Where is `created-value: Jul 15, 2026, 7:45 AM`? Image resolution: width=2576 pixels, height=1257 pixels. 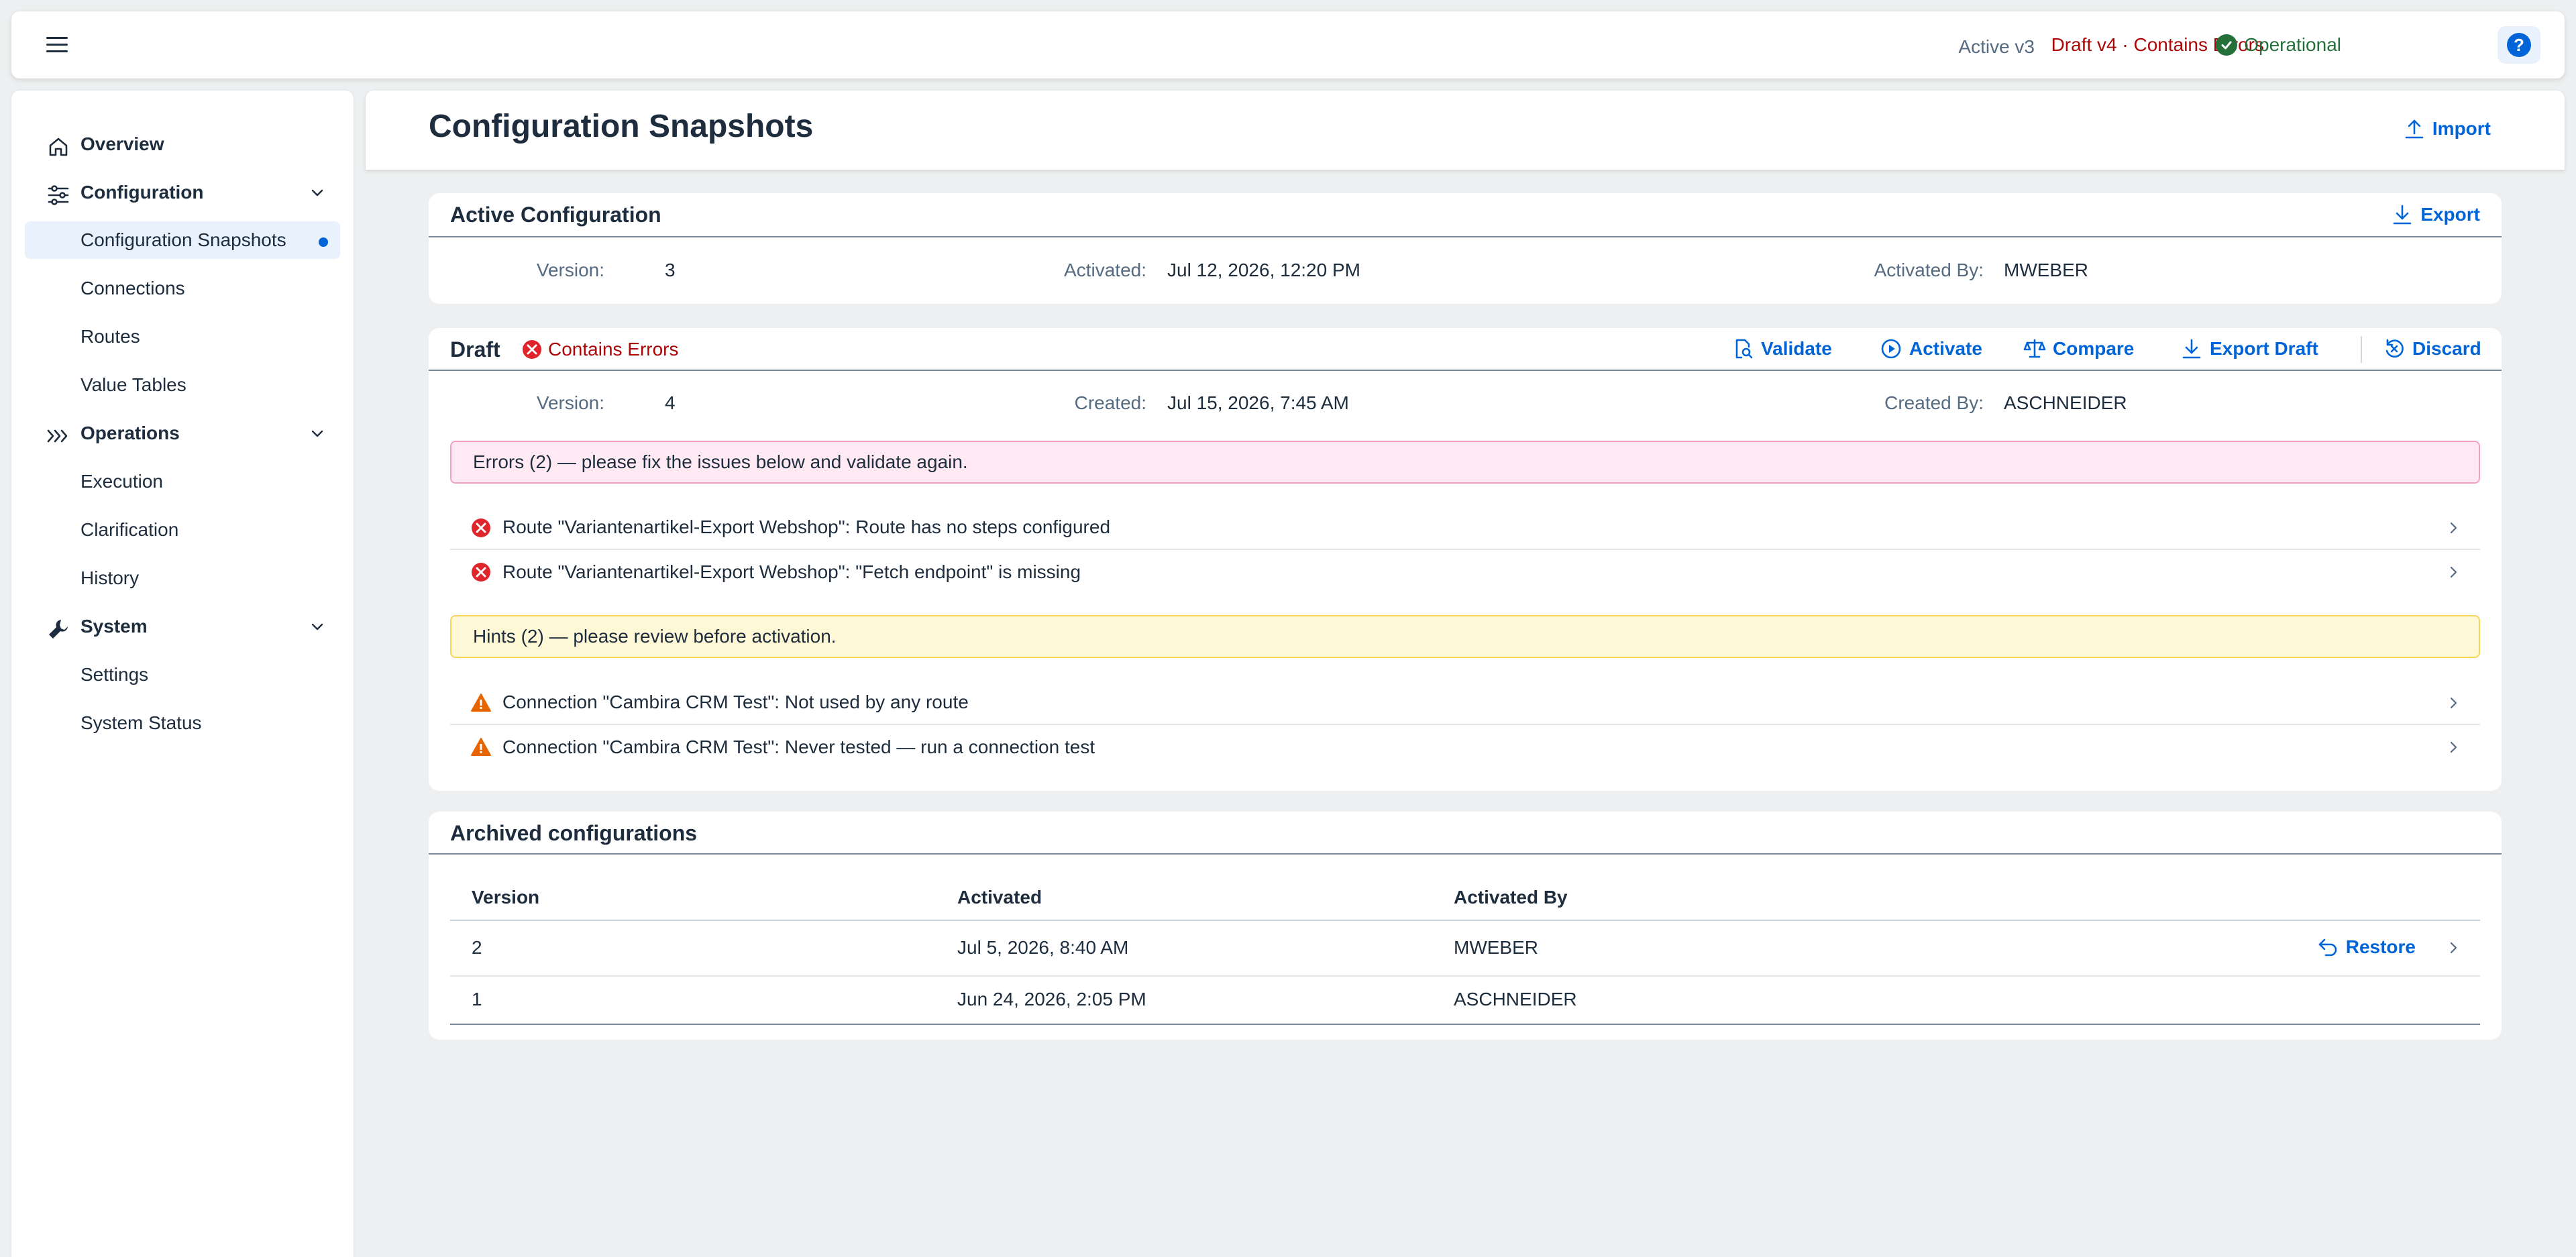 created-value: Jul 15, 2026, 7:45 AM is located at coordinates (1258, 403).